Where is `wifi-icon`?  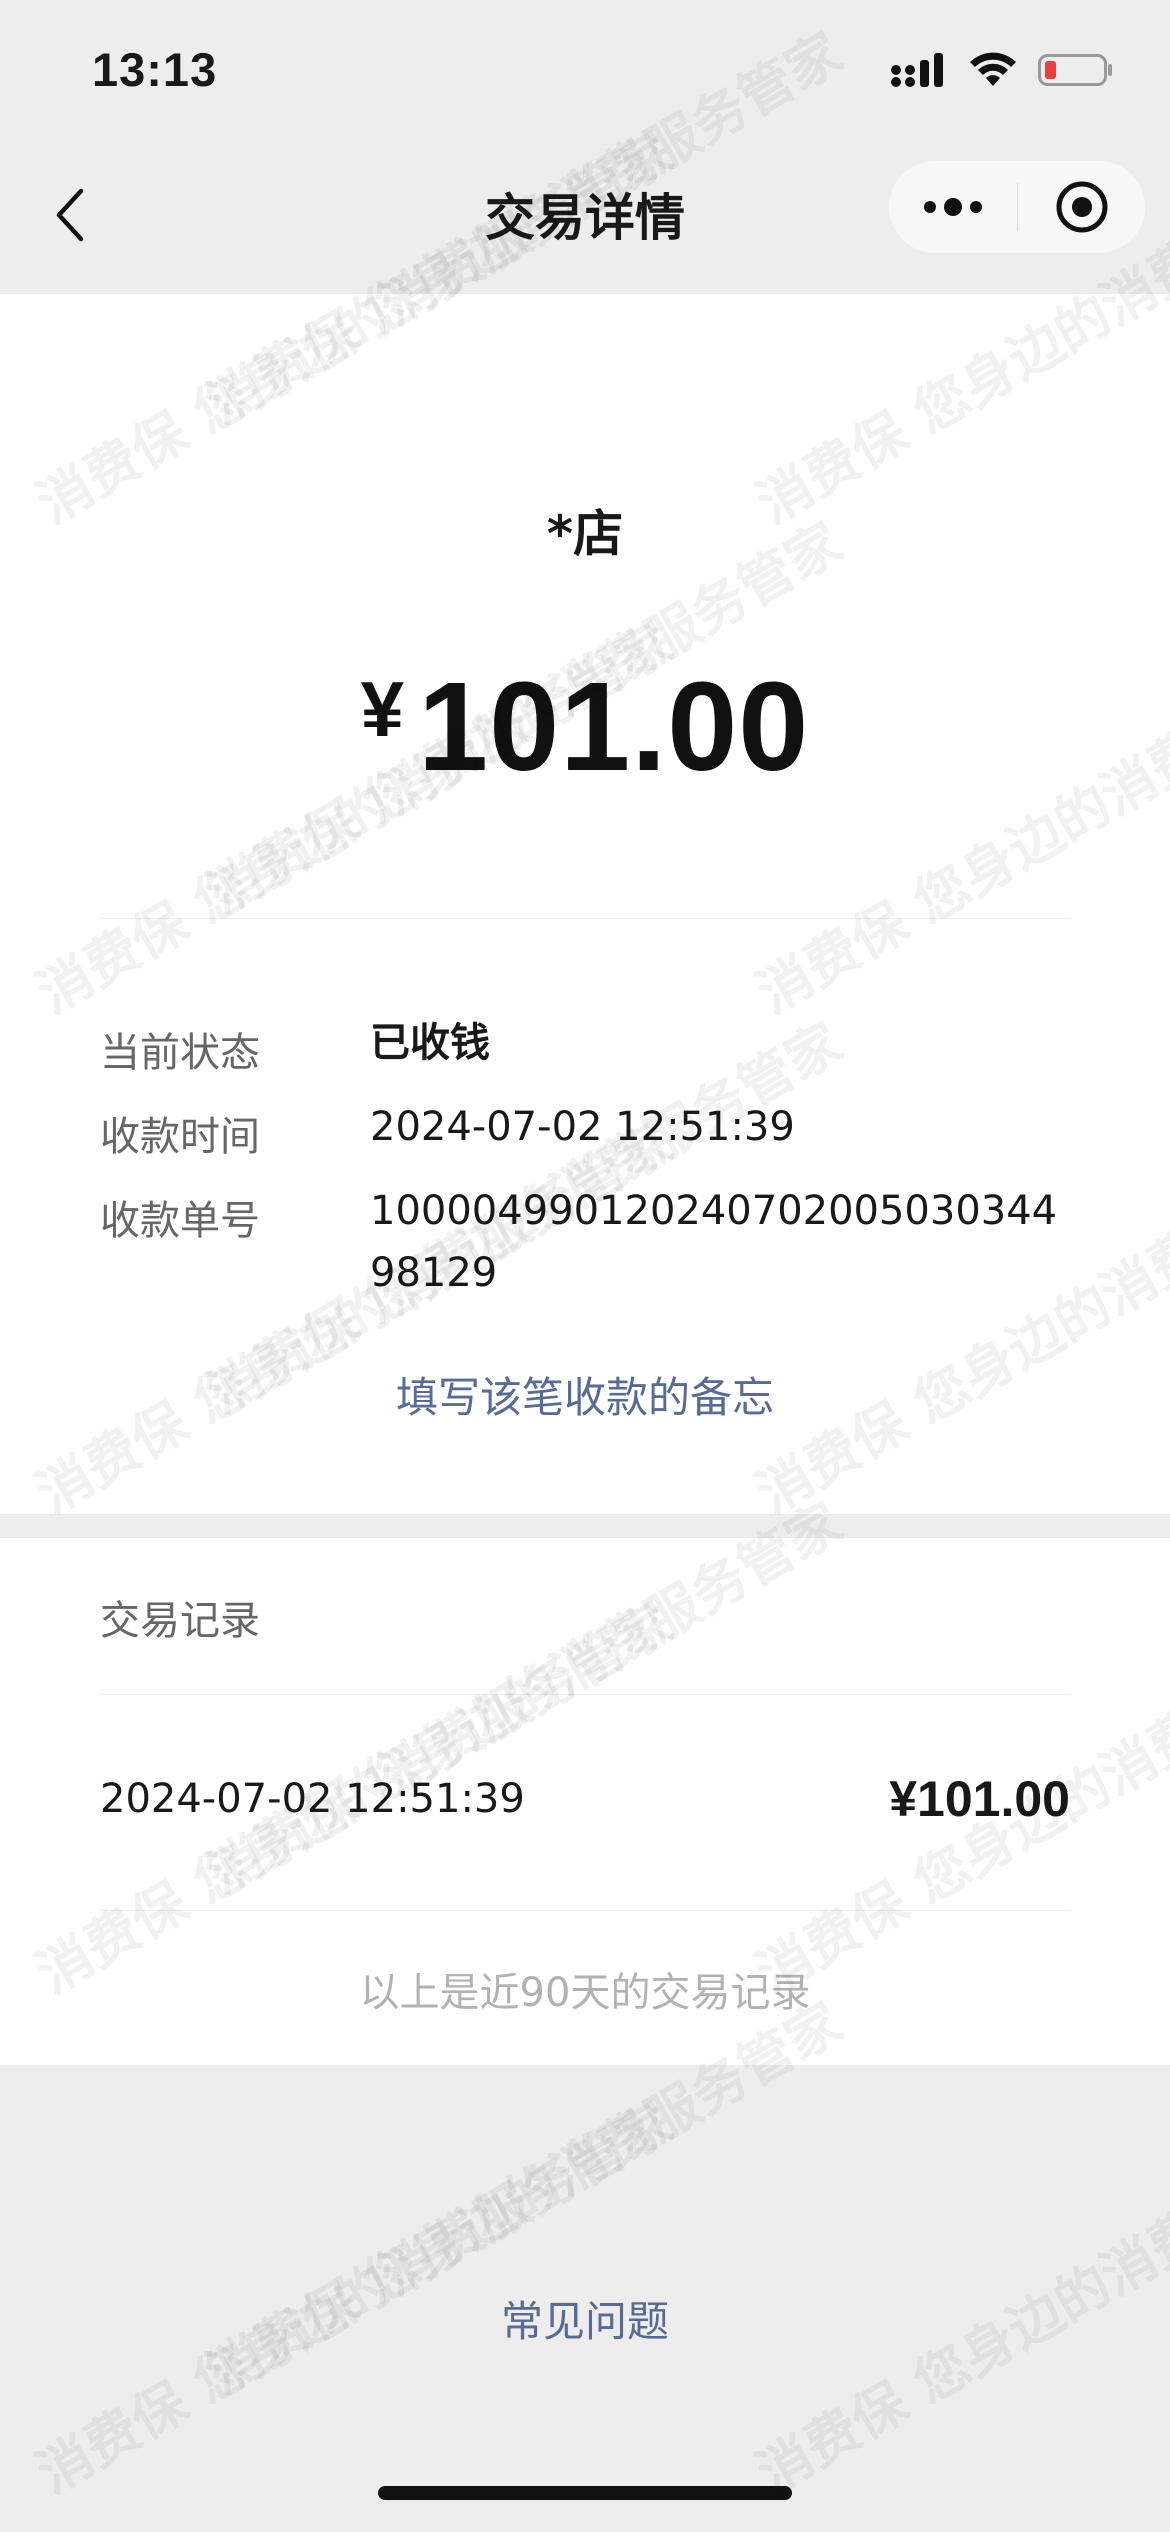
wifi-icon is located at coordinates (993, 72).